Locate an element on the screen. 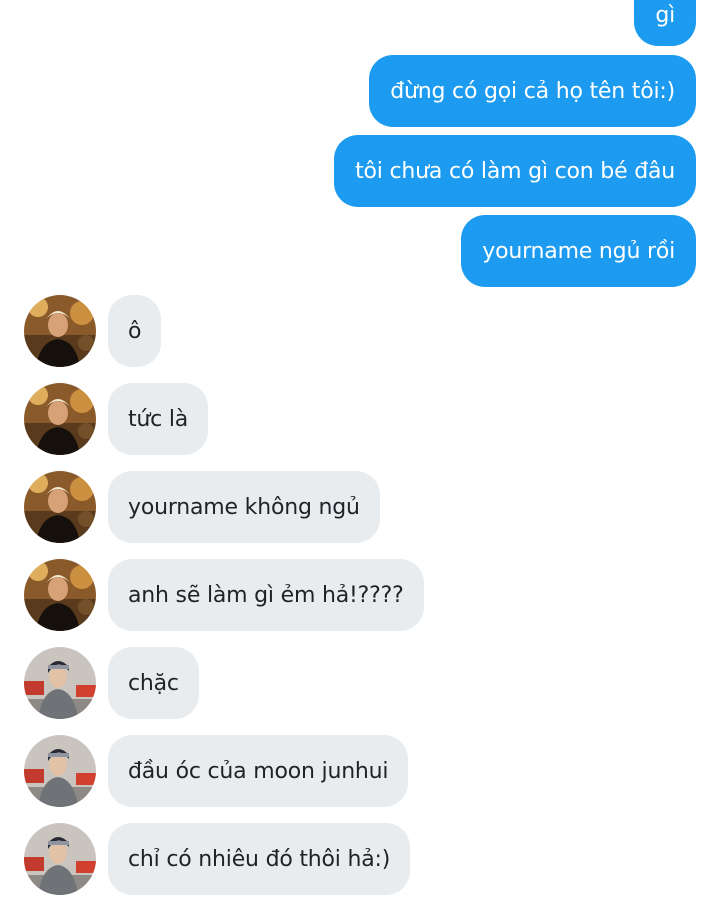 Image resolution: width=720 pixels, height=907 pixels. message-text: gì is located at coordinates (665, 15).